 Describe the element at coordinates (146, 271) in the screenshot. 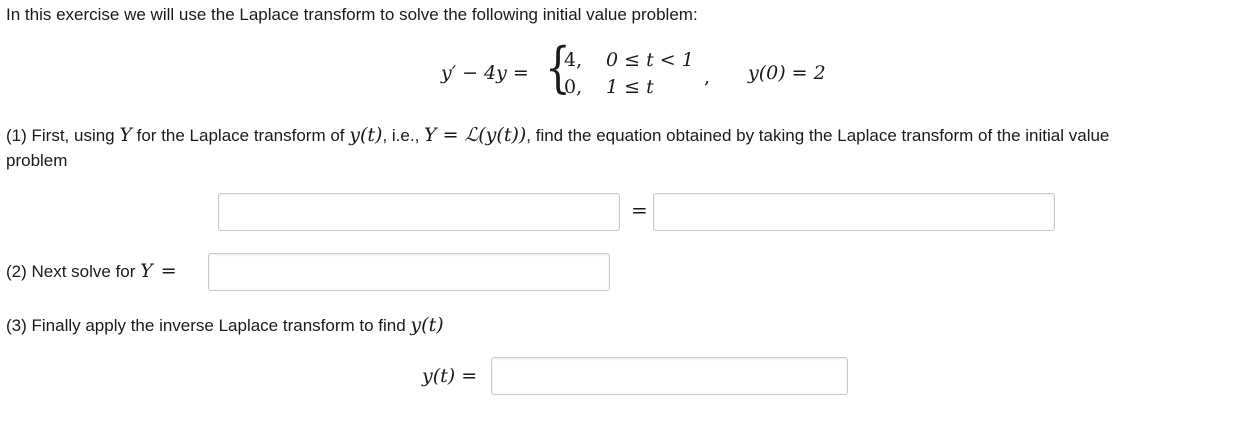

I see `part2-Y: Y` at that location.